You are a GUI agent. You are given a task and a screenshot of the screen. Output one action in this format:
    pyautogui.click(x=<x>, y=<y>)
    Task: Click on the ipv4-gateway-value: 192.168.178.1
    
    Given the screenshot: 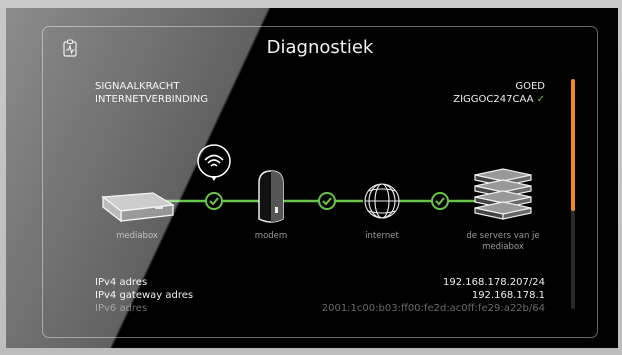 What is the action you would take?
    pyautogui.click(x=508, y=295)
    